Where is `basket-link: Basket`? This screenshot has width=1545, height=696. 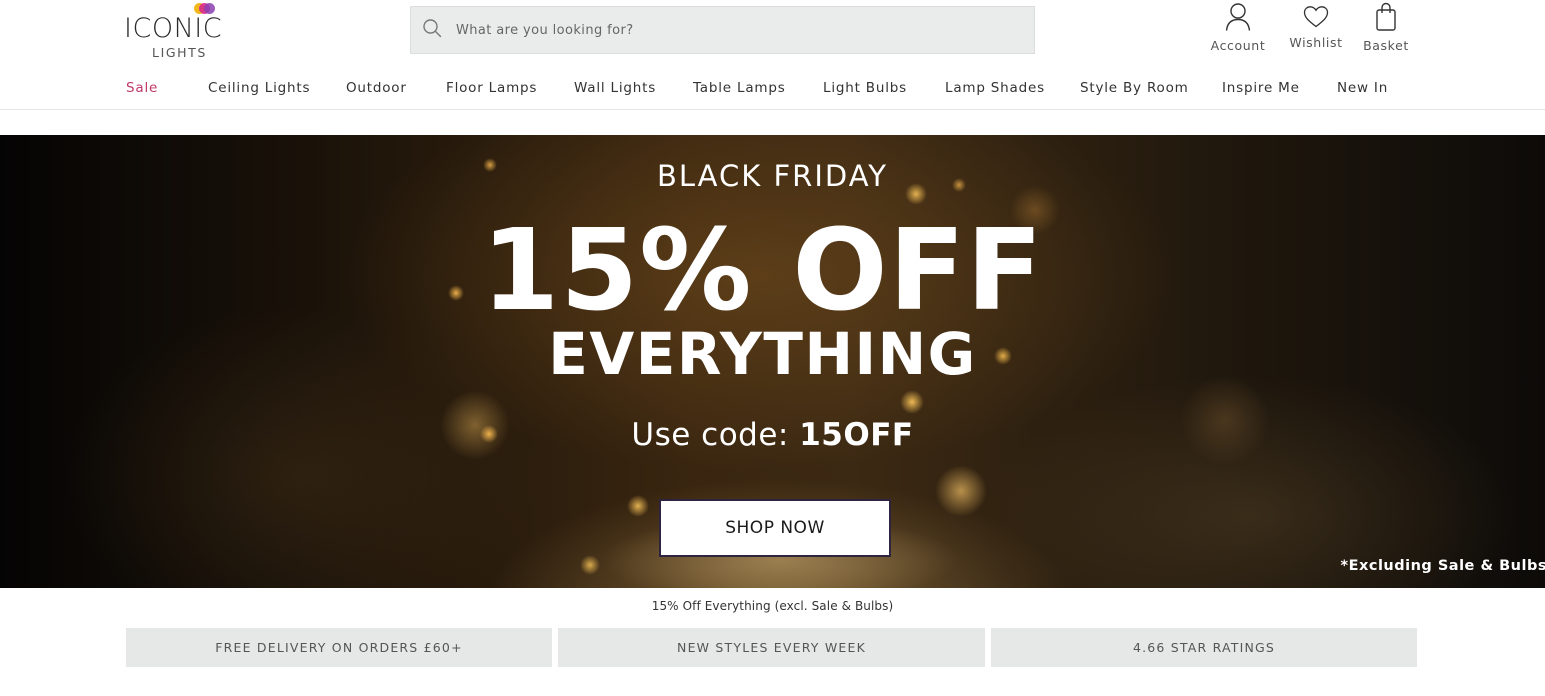 basket-link: Basket is located at coordinates (1386, 27).